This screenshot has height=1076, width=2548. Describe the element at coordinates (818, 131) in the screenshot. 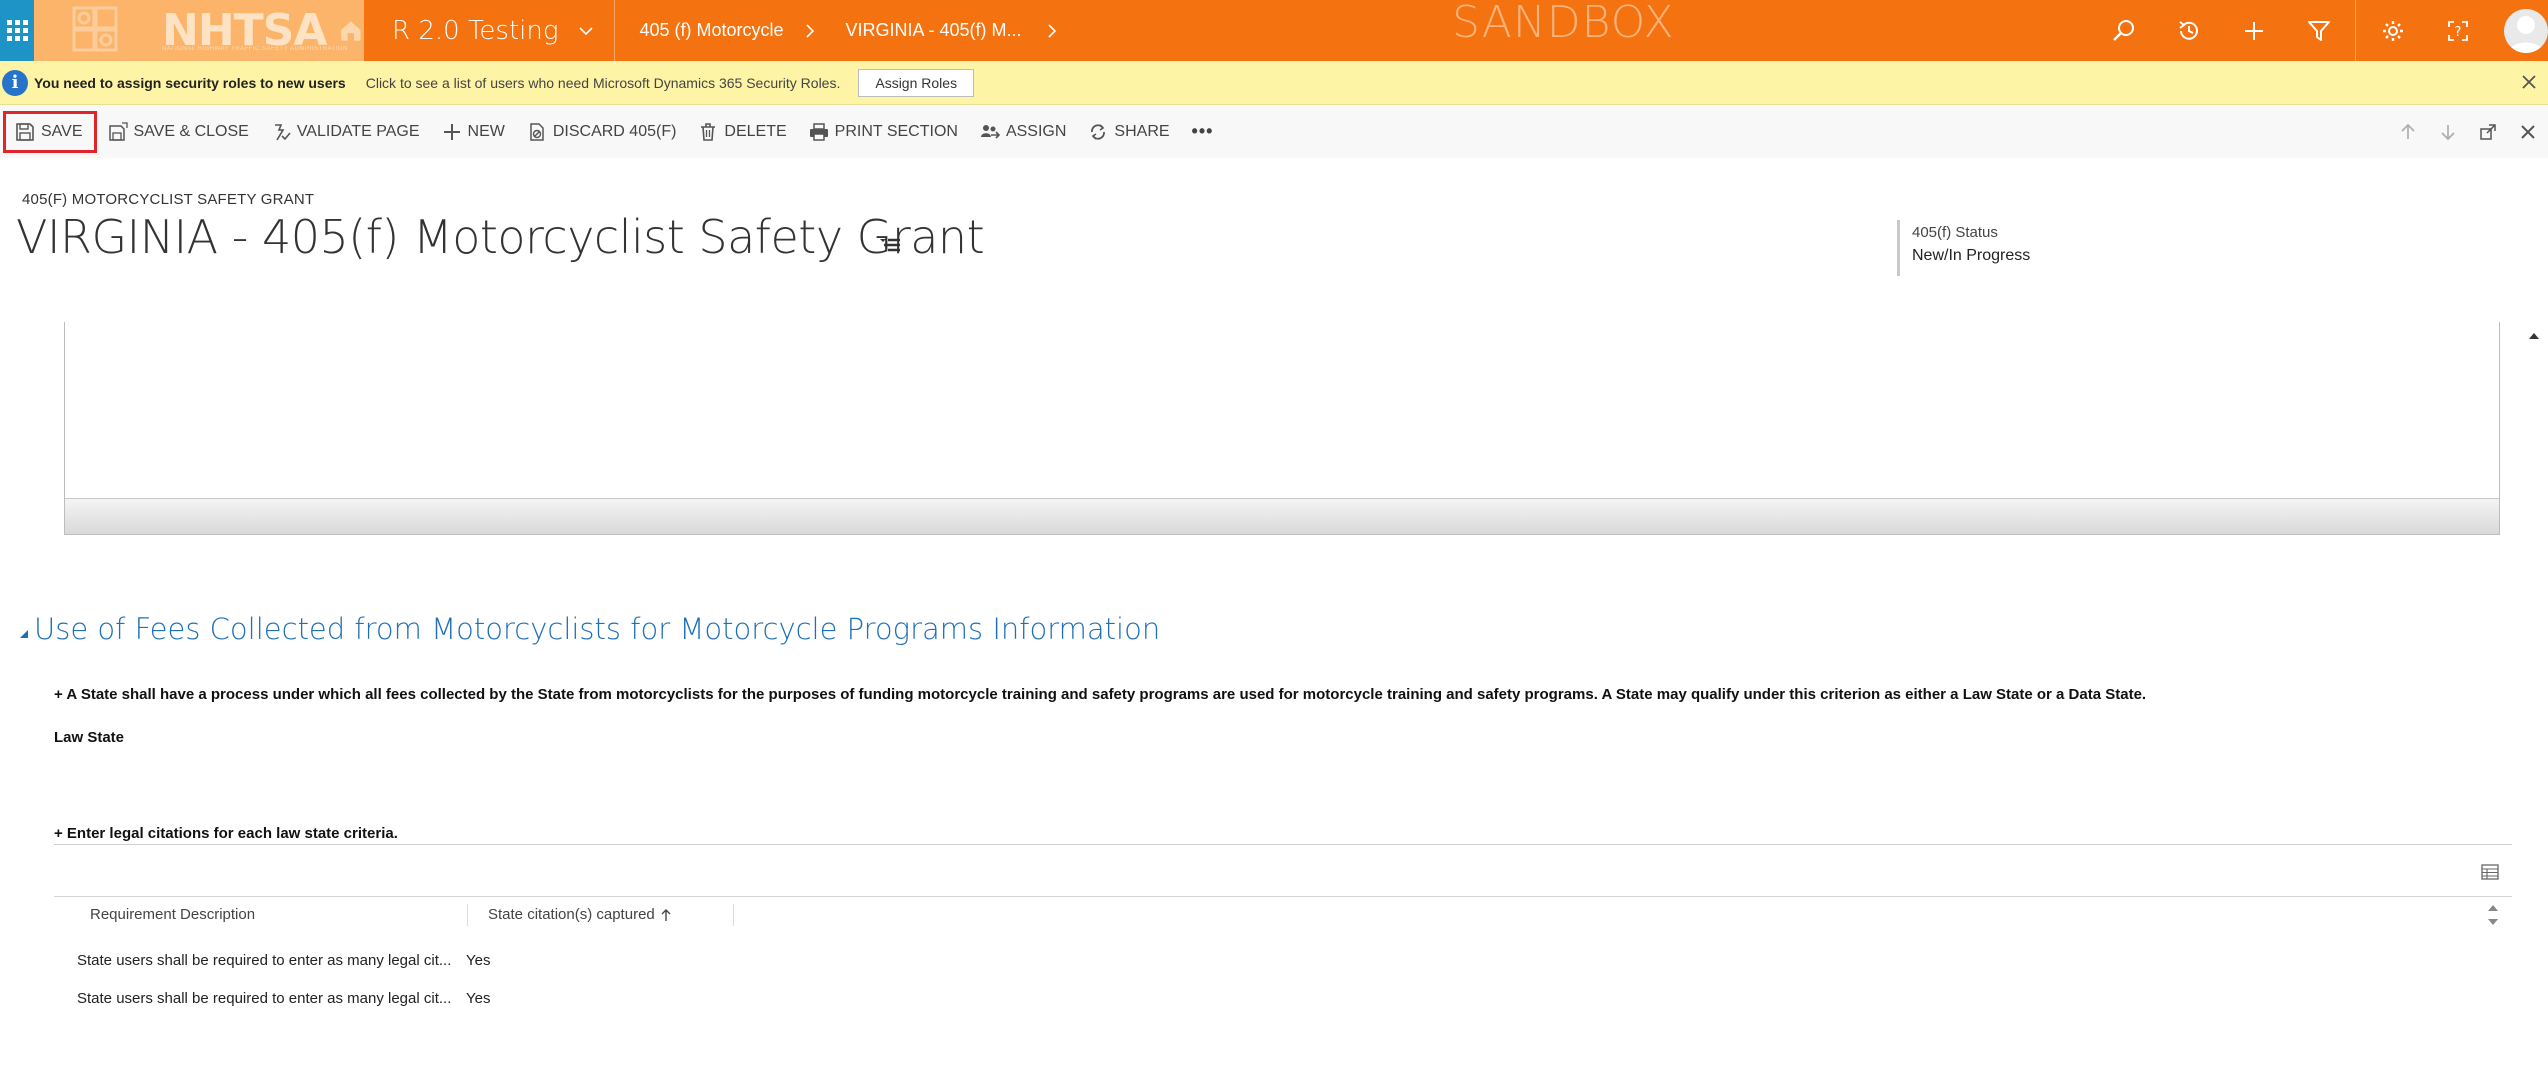

I see `printer-icon` at that location.